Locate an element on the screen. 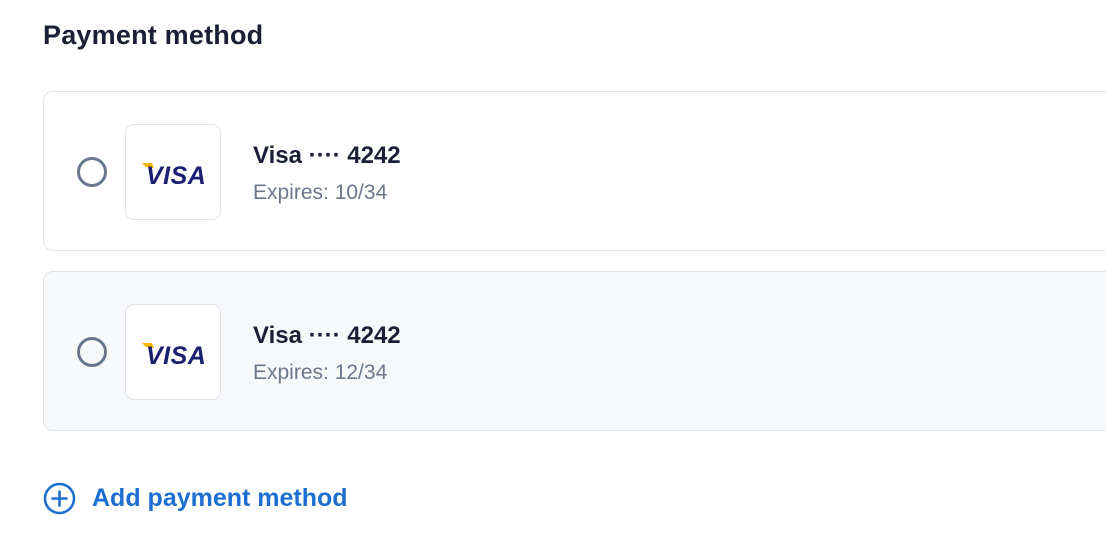 The image size is (1106, 546). add-payment-method-link: Add payment method is located at coordinates (195, 498).